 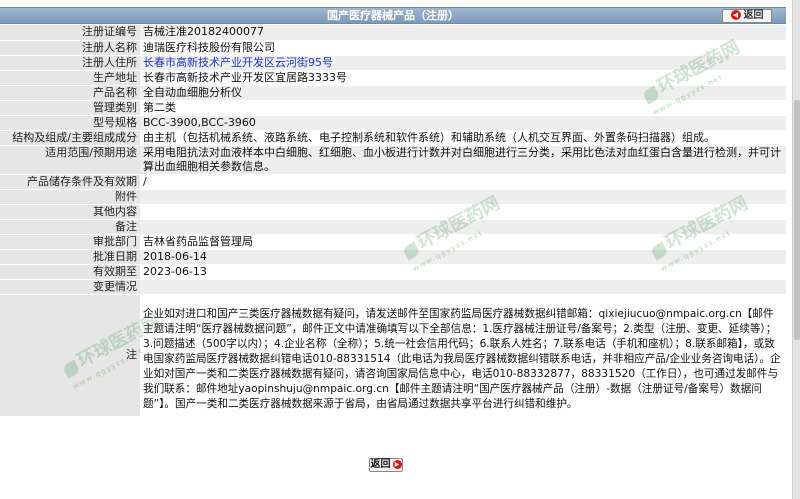 I want to click on table-row: 管理类别 第二类, so click(x=393, y=108).